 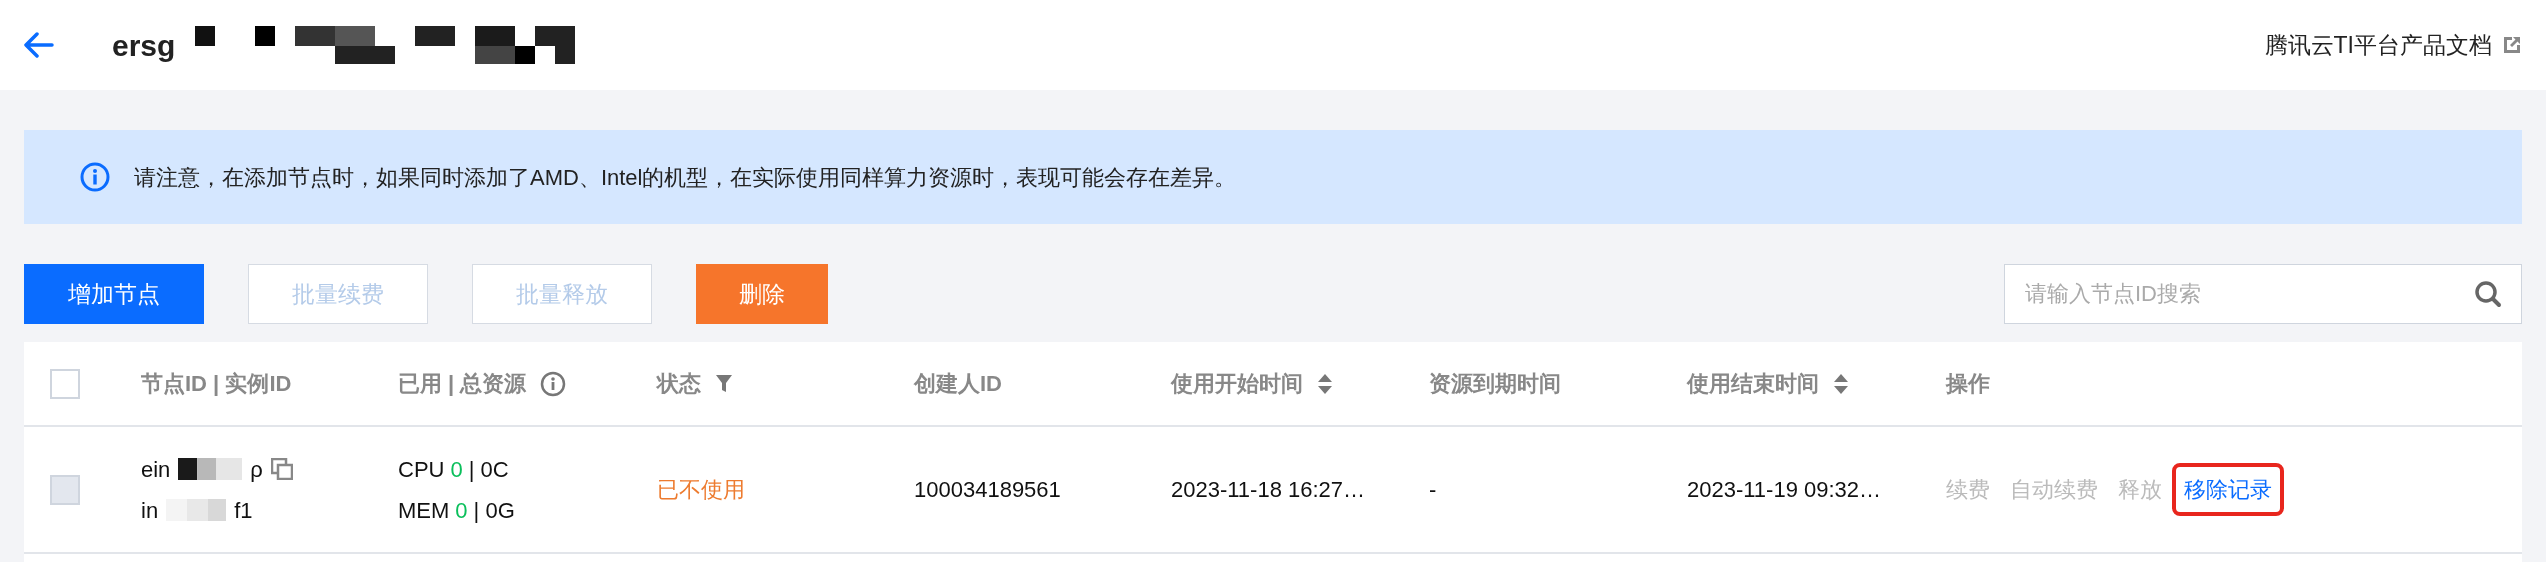 What do you see at coordinates (2263, 294) in the screenshot?
I see `search-field: 请输入节点ID搜索` at bounding box center [2263, 294].